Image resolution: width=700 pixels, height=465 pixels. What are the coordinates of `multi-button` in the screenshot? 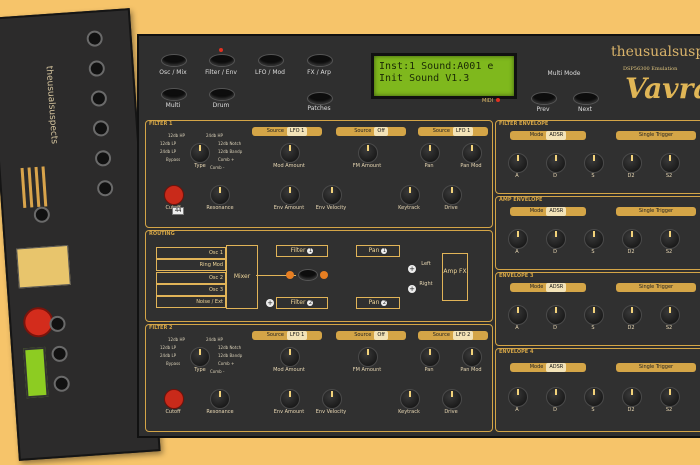 It's located at (174, 94).